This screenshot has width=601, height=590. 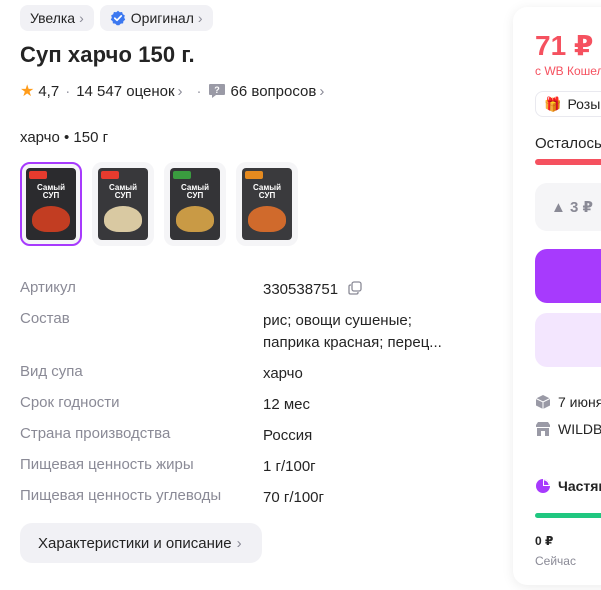 I want to click on wallet-price-label: с WB Кошельком, so click(x=568, y=71).